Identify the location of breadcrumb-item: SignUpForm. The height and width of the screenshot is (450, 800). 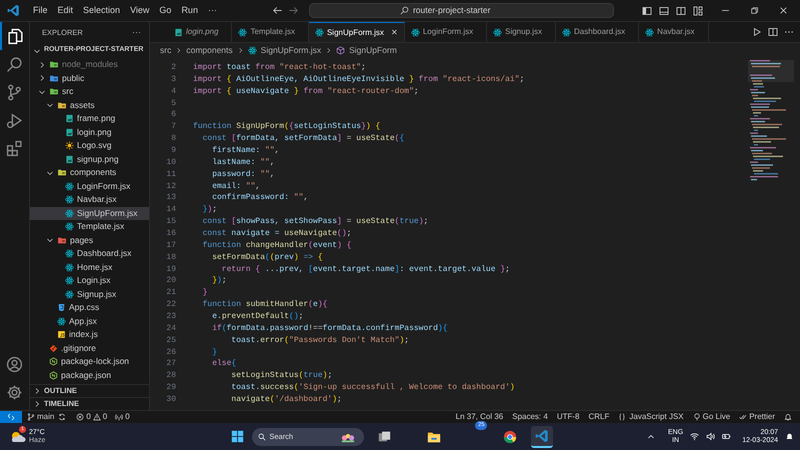
(373, 50).